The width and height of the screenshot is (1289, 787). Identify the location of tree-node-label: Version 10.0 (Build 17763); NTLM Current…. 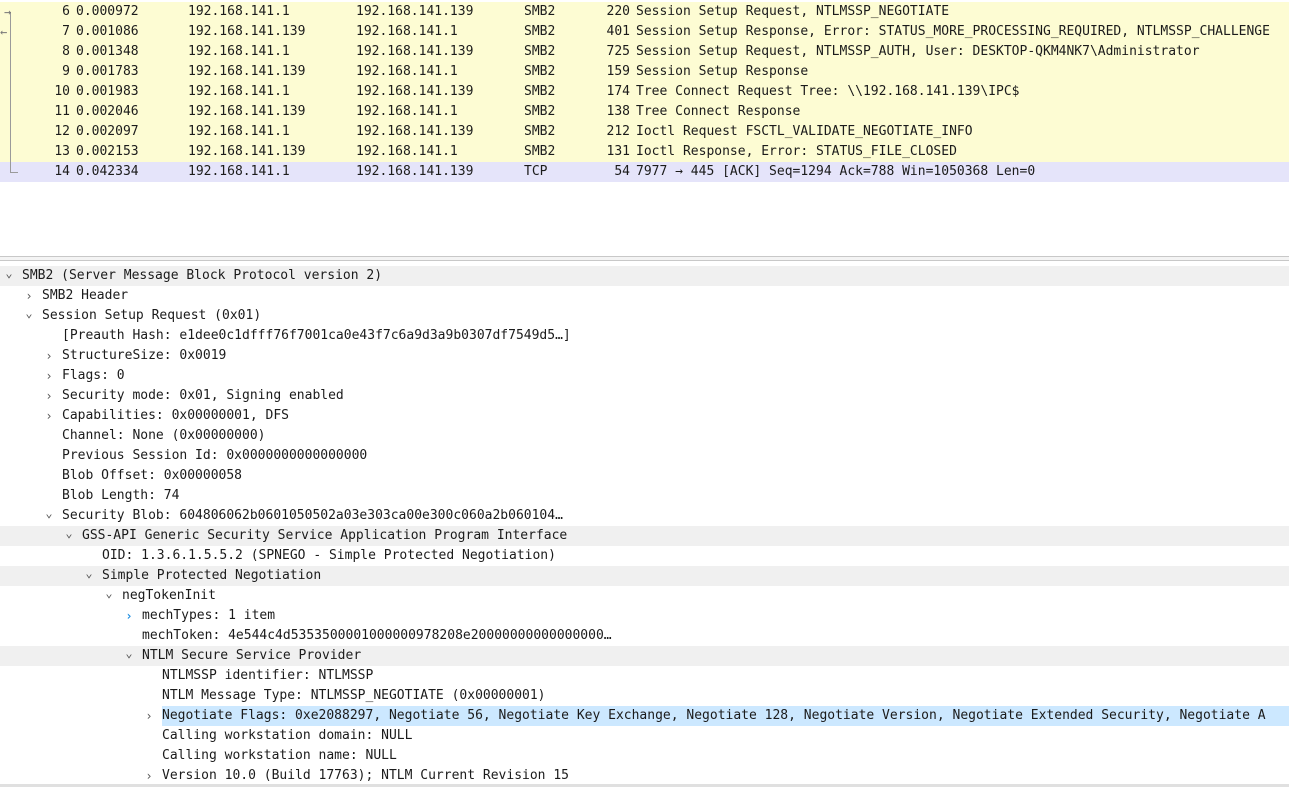
(365, 775).